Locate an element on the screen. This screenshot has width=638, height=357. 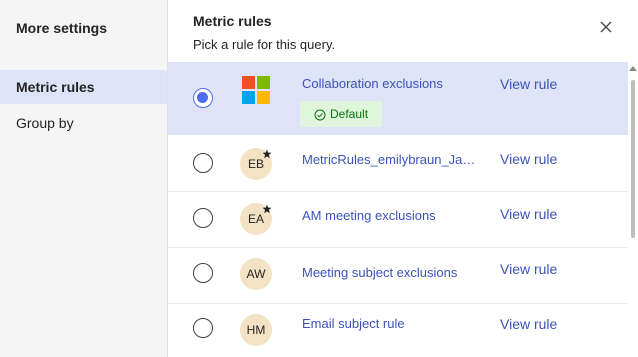
rule-row: AW Meeting subject exclusions View rule is located at coordinates (398, 276).